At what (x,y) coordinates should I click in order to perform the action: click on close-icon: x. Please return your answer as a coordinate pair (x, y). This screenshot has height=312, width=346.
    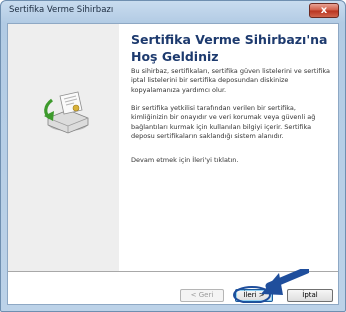
    Looking at the image, I should click on (324, 10).